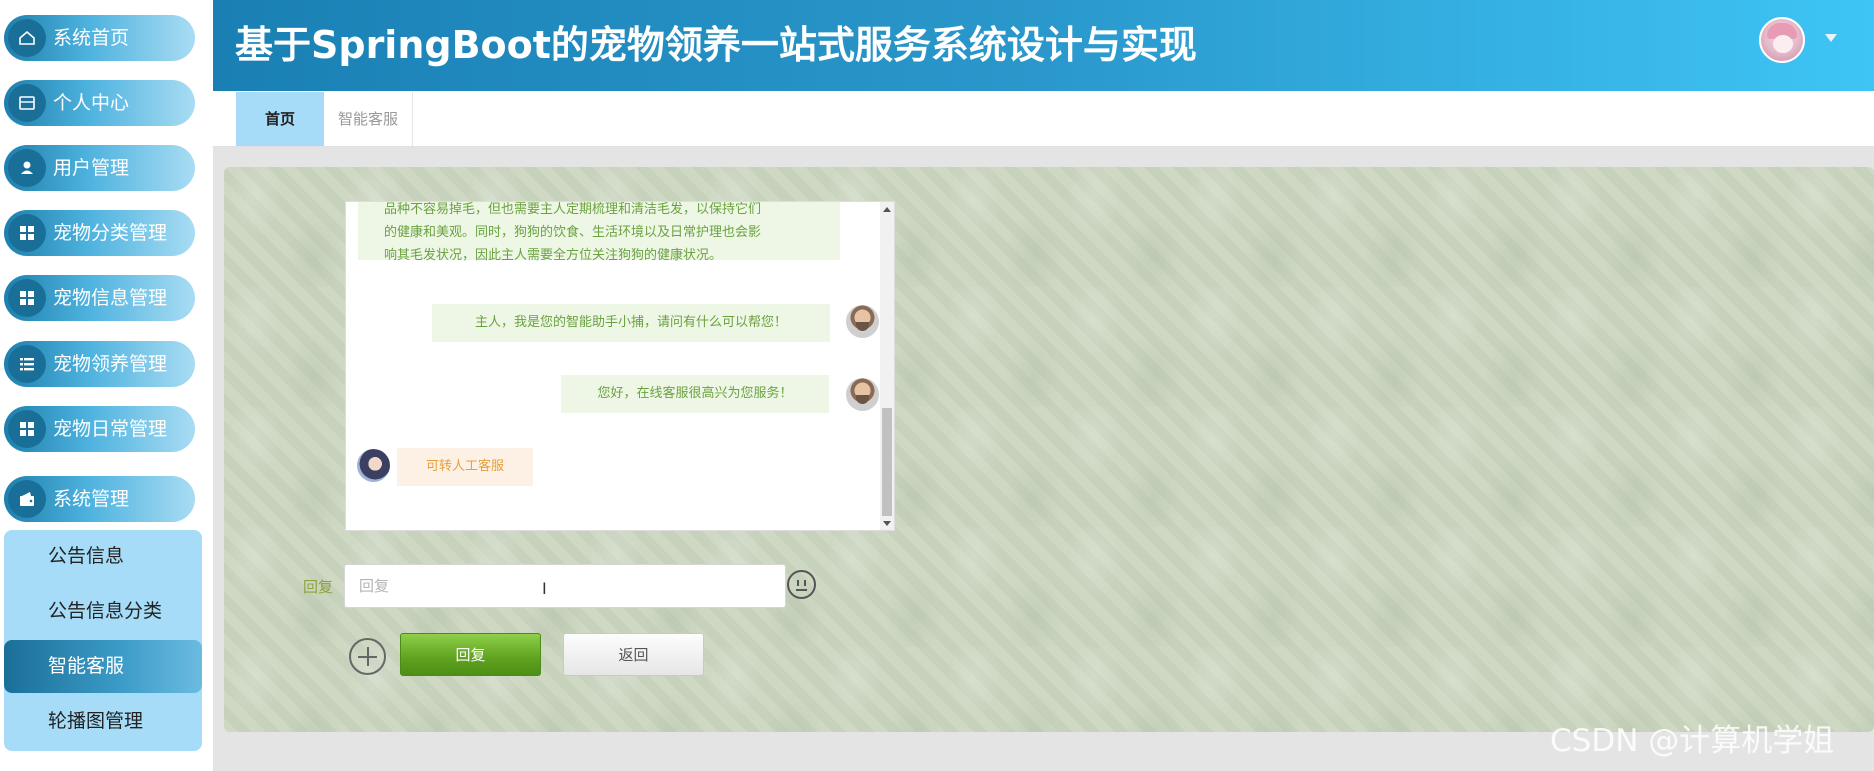  What do you see at coordinates (27, 364) in the screenshot?
I see `list-icon` at bounding box center [27, 364].